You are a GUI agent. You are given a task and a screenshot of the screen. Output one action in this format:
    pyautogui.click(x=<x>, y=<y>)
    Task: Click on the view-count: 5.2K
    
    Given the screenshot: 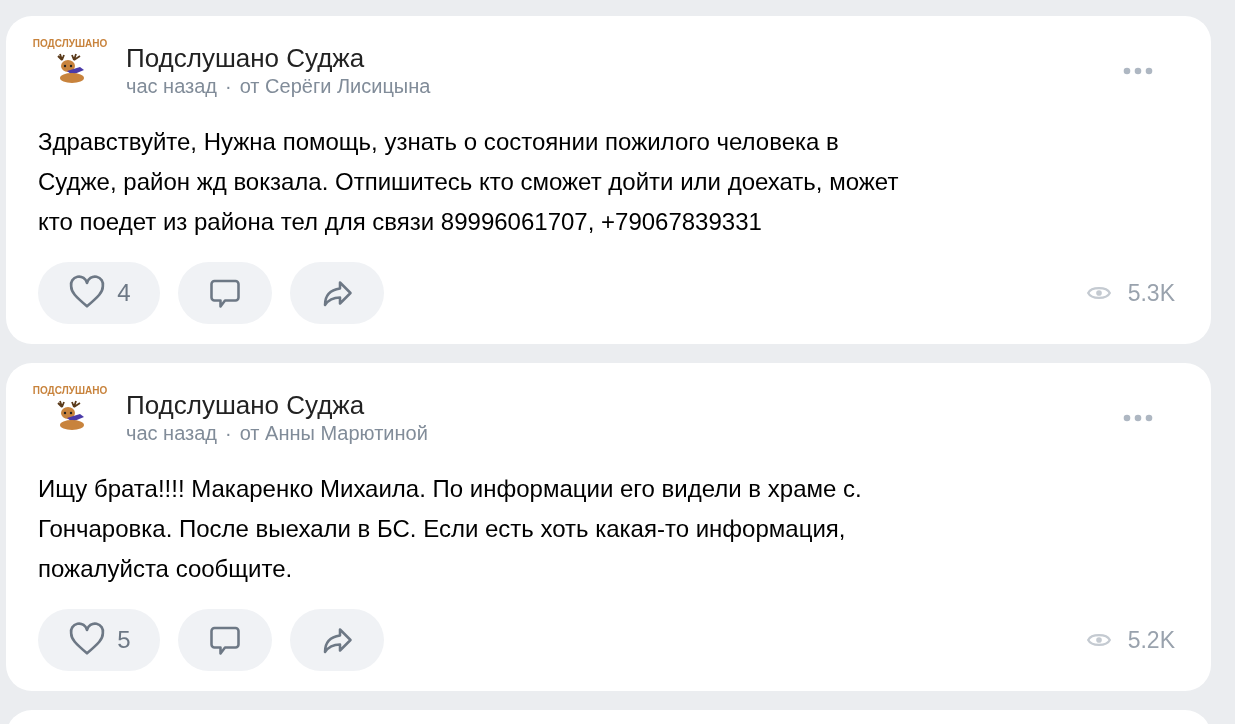 What is the action you would take?
    pyautogui.click(x=1151, y=640)
    